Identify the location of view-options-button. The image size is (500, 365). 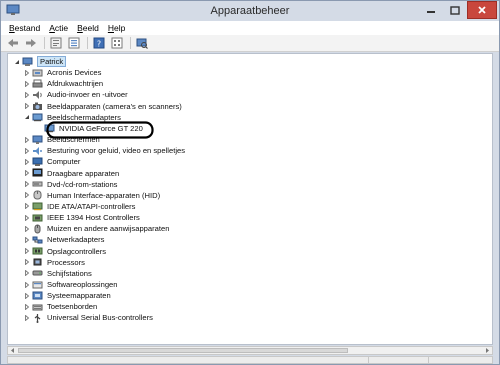
(117, 43).